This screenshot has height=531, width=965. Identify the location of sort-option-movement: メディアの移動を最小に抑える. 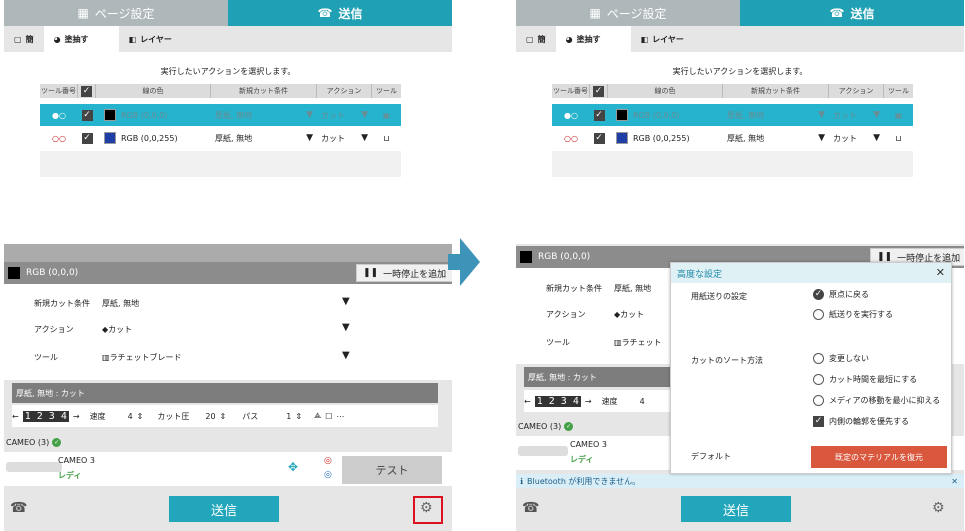
(876, 400).